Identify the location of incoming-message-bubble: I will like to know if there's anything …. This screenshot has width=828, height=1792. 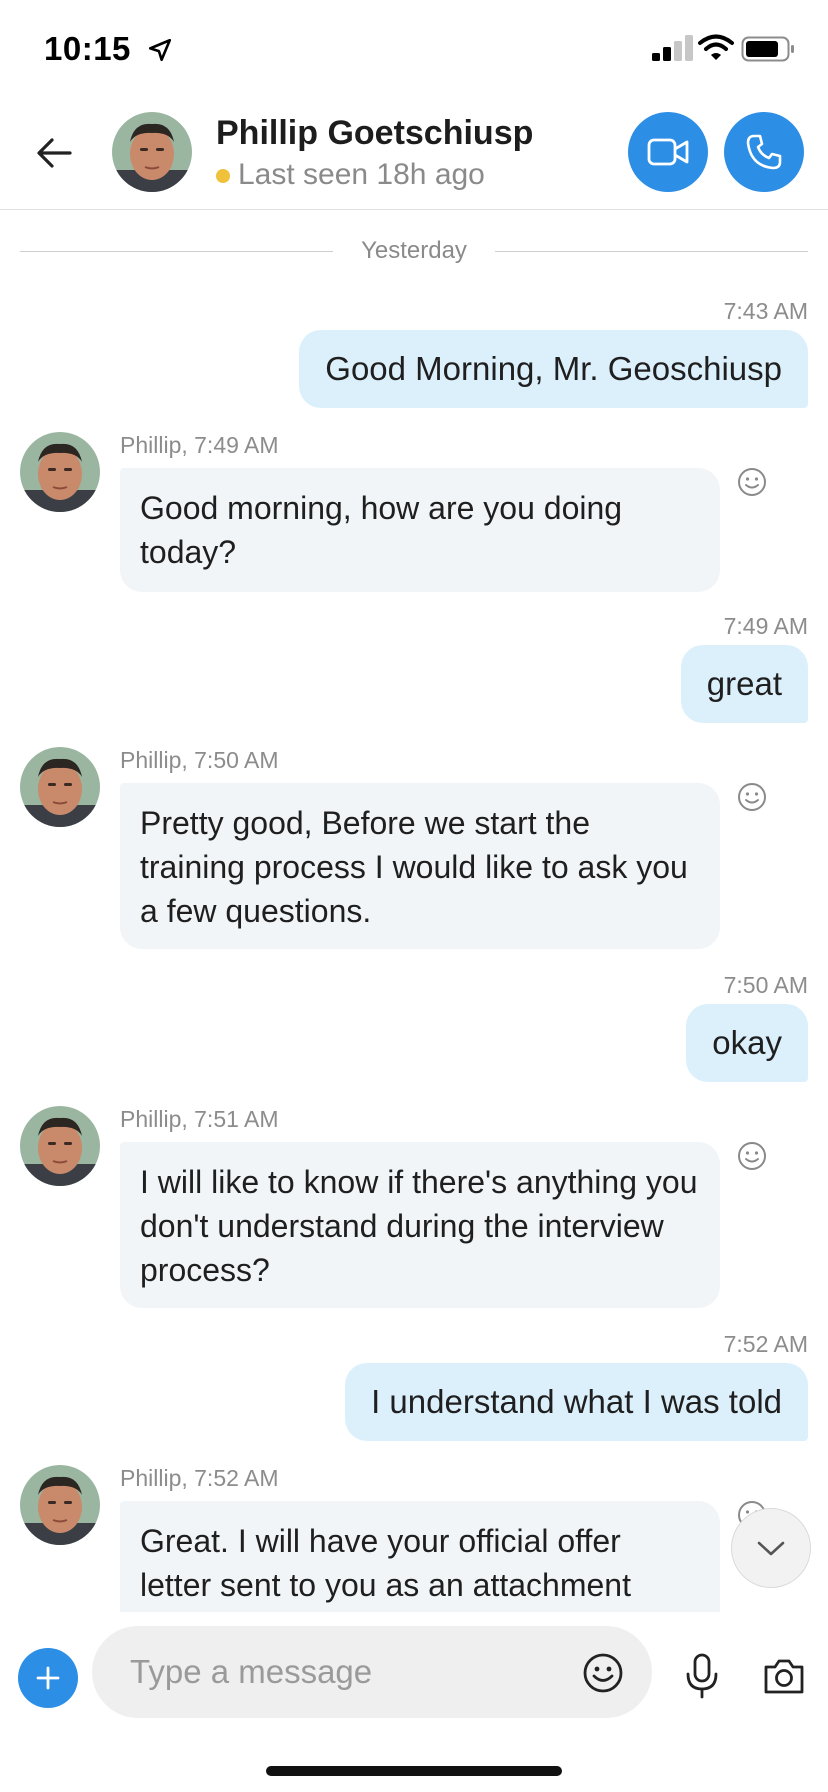
(420, 1225).